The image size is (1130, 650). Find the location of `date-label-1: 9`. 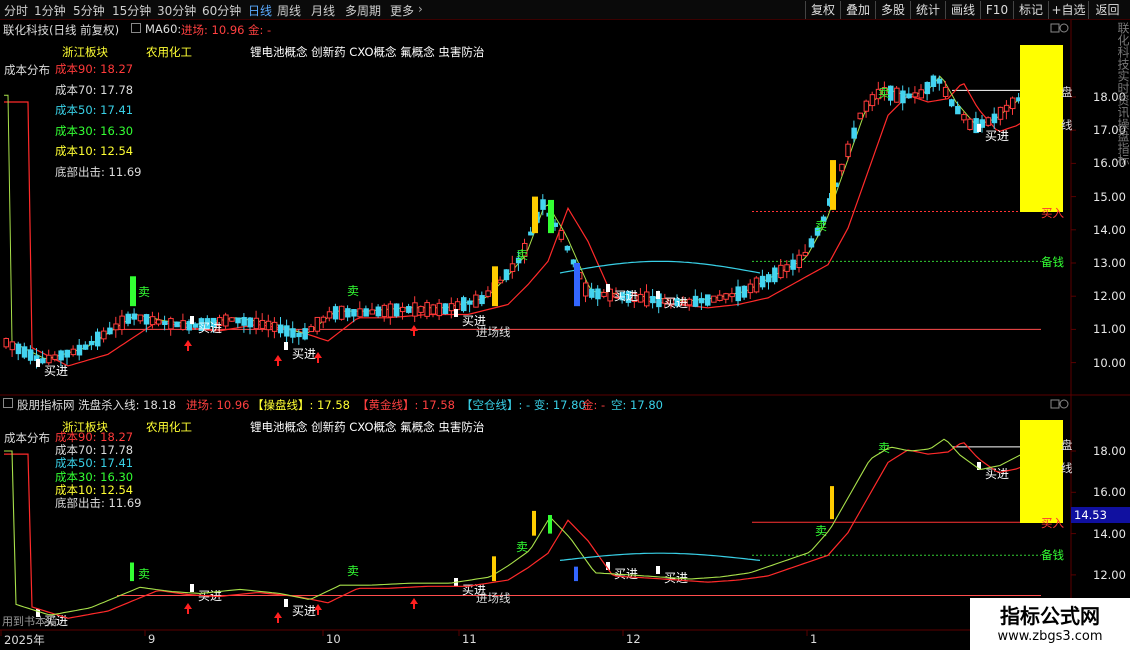

date-label-1: 9 is located at coordinates (152, 639).